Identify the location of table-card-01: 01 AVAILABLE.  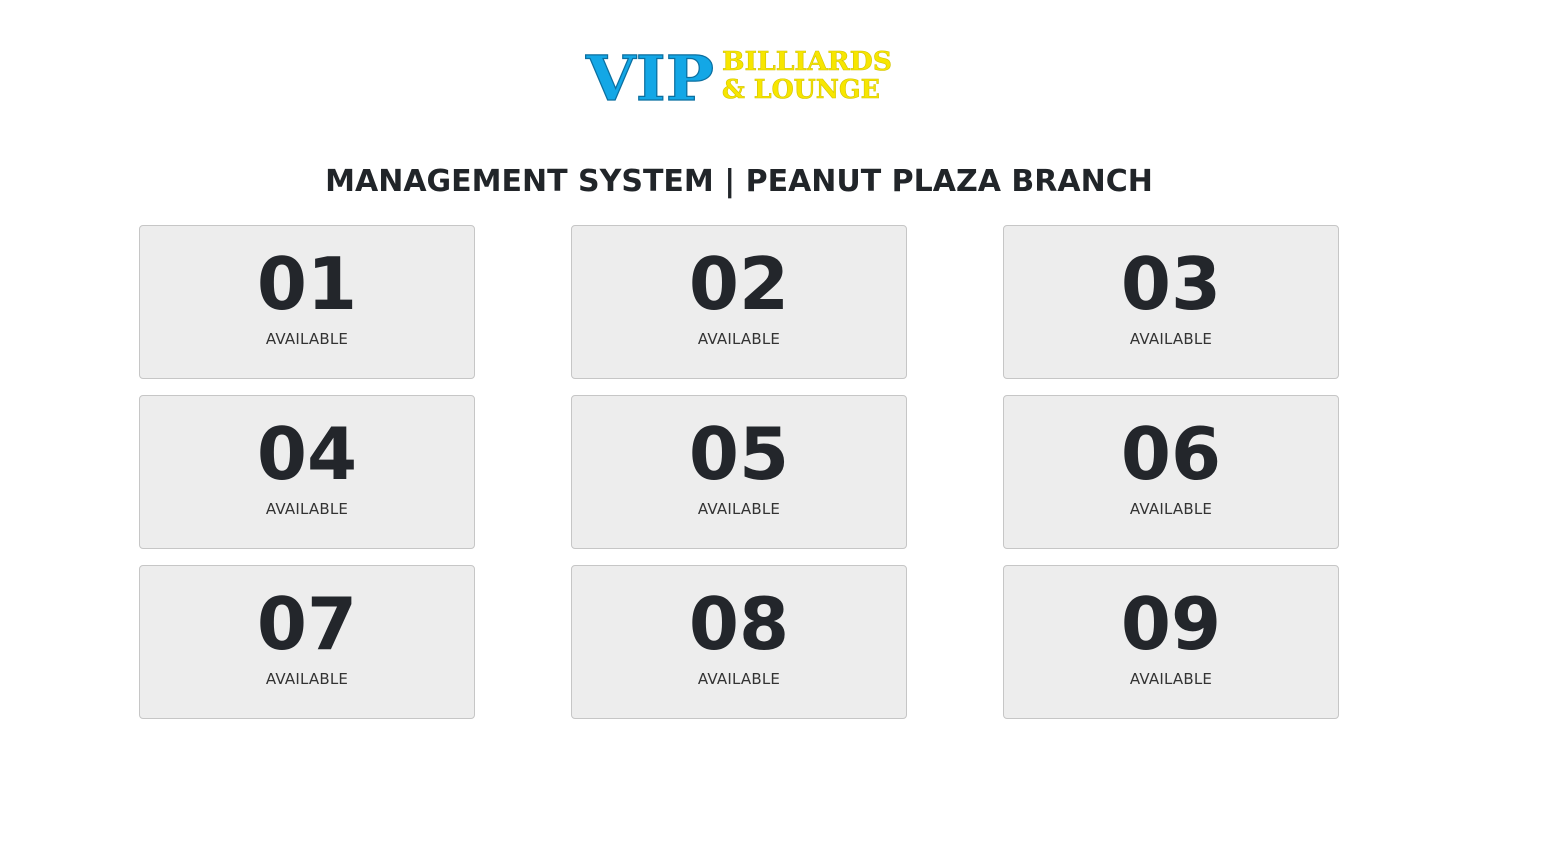
(307, 302).